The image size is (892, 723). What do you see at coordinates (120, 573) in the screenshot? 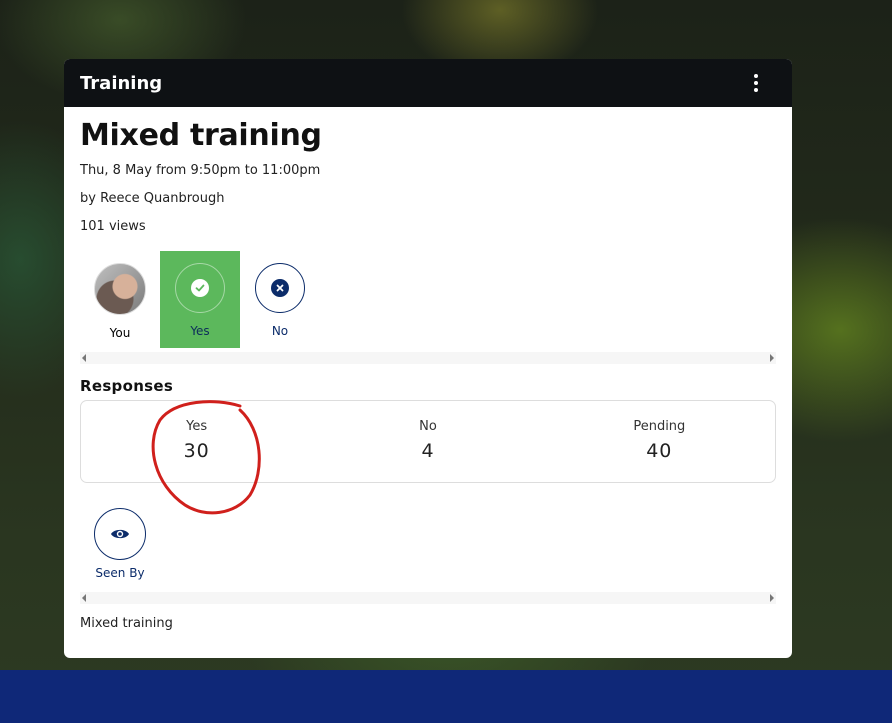
I see `seen-by-label: Seen By` at bounding box center [120, 573].